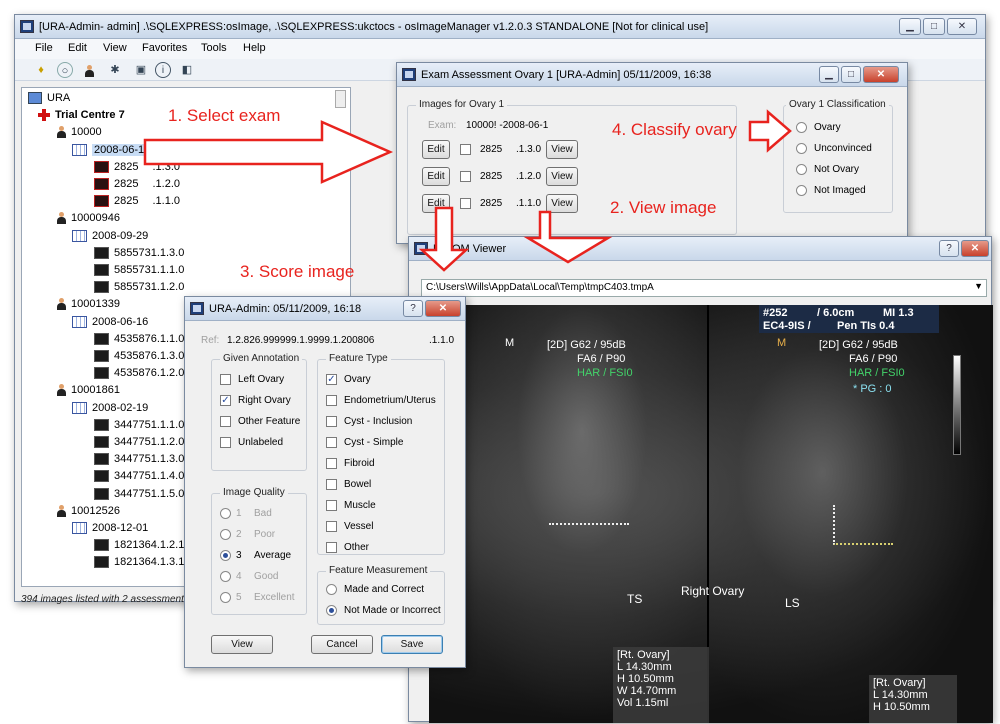 This screenshot has width=1000, height=724. Describe the element at coordinates (910, 26) in the screenshot. I see `minimize-button: ▁` at that location.